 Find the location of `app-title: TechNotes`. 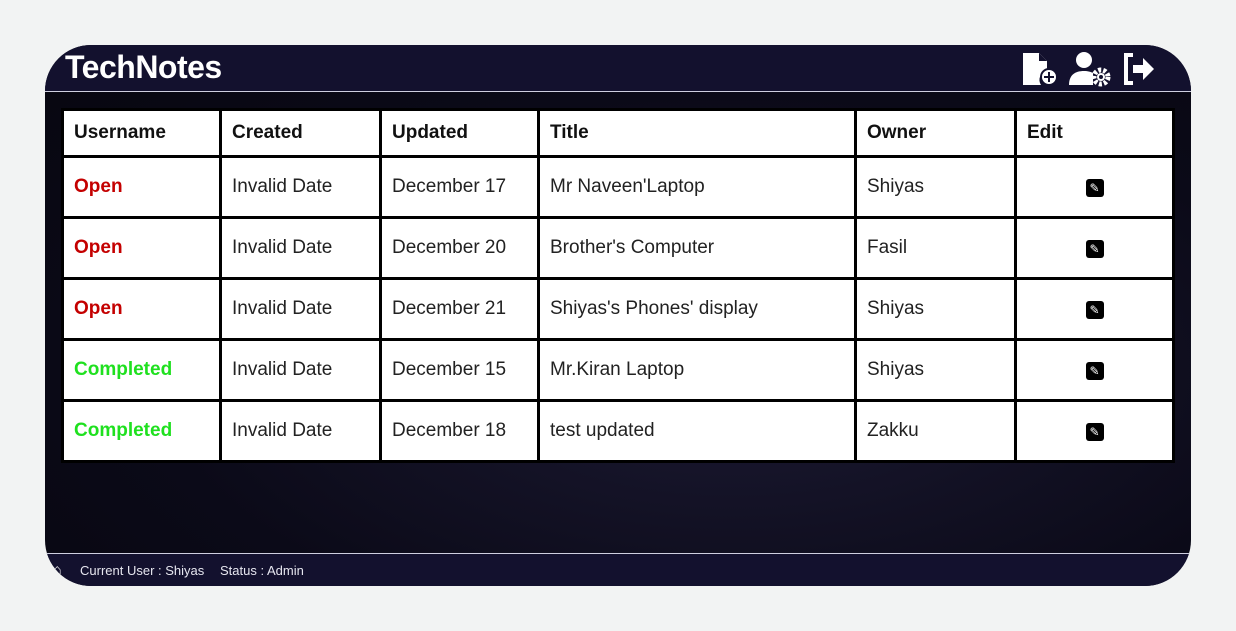

app-title: TechNotes is located at coordinates (143, 67).